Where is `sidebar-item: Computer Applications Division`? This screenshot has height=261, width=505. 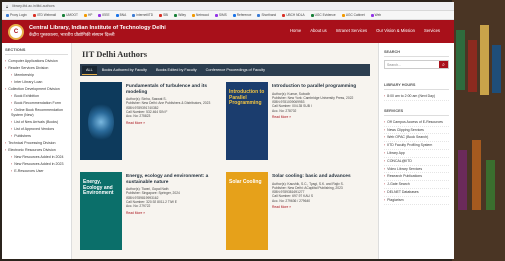 sidebar-item: Computer Applications Division is located at coordinates (36, 61).